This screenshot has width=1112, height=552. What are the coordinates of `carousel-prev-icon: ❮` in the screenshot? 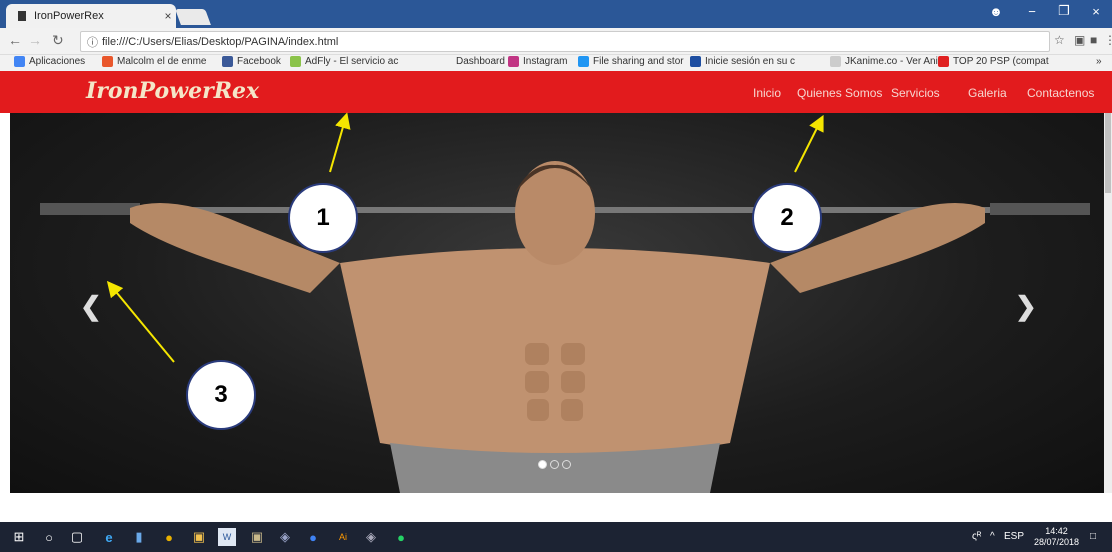 It's located at (91, 306).